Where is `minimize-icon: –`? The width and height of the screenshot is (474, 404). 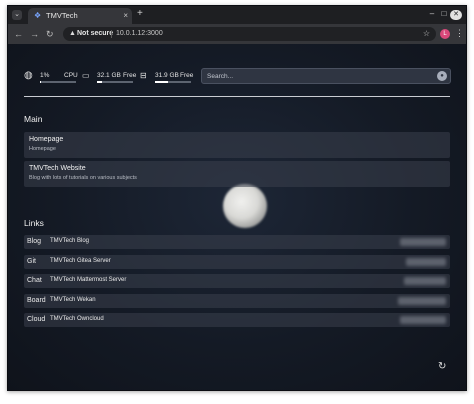 minimize-icon: – is located at coordinates (432, 13).